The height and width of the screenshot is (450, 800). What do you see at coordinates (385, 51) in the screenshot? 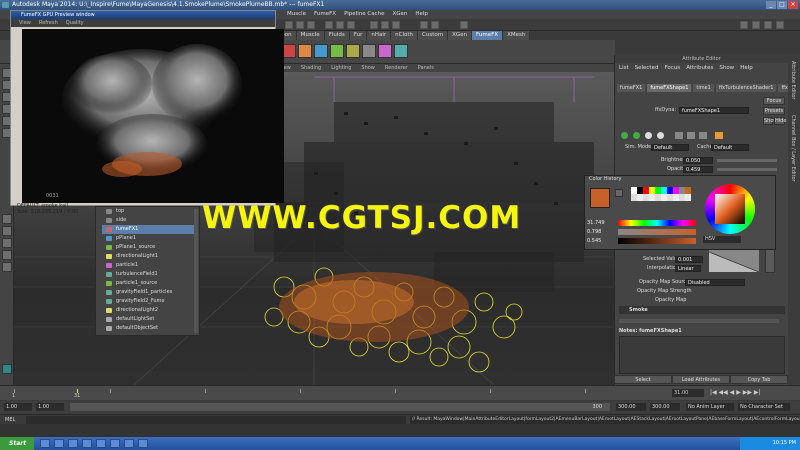
I see `fumefx-preview-icon` at bounding box center [385, 51].